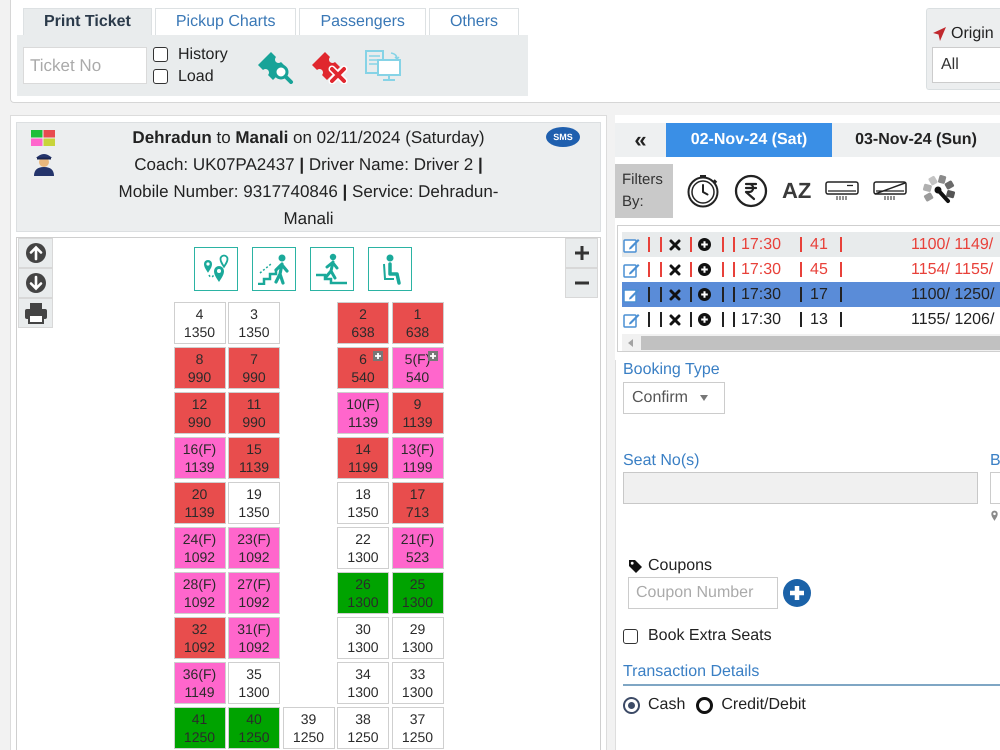  What do you see at coordinates (473, 21) in the screenshot?
I see `tab: Others` at bounding box center [473, 21].